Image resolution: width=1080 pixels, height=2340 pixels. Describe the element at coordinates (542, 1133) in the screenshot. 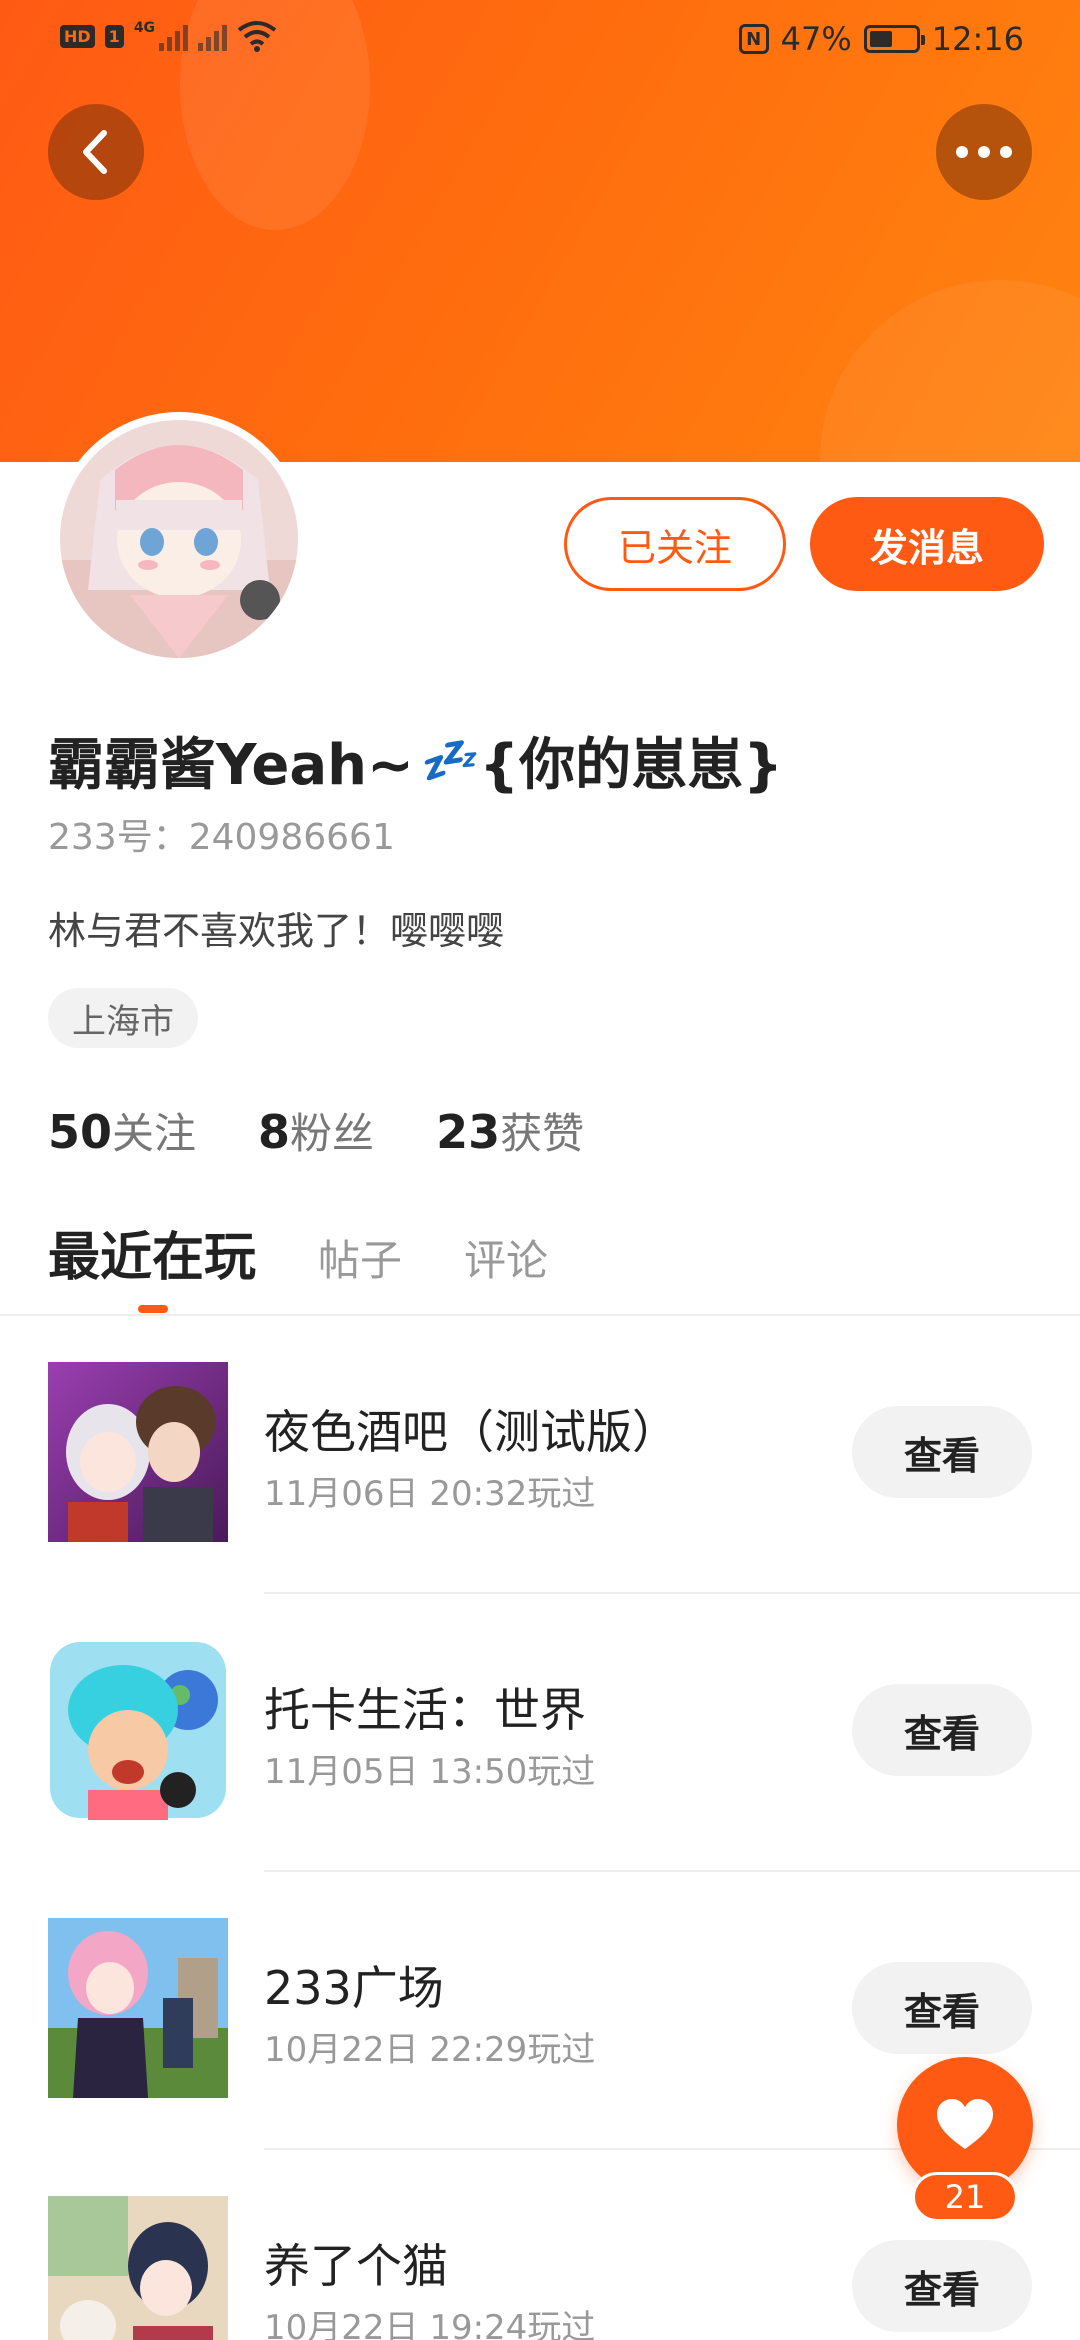

I see `likes-label: 获赞` at that location.